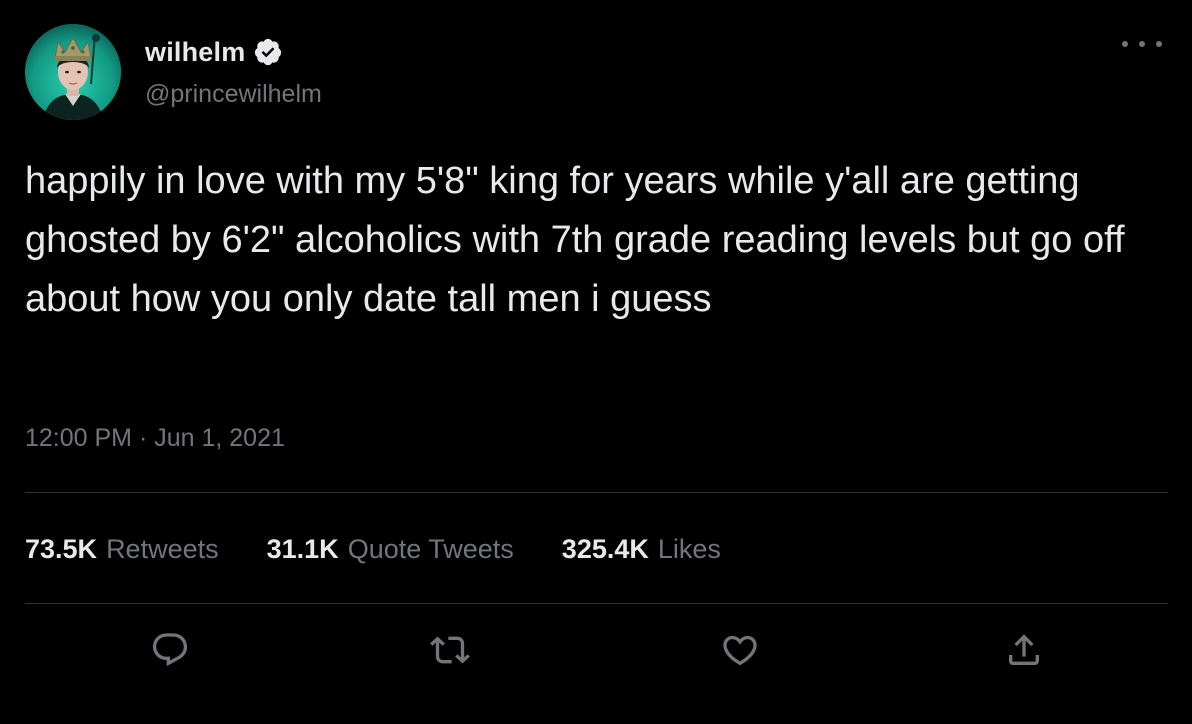  I want to click on retweets-stat: 73.5K Retweets, so click(122, 549).